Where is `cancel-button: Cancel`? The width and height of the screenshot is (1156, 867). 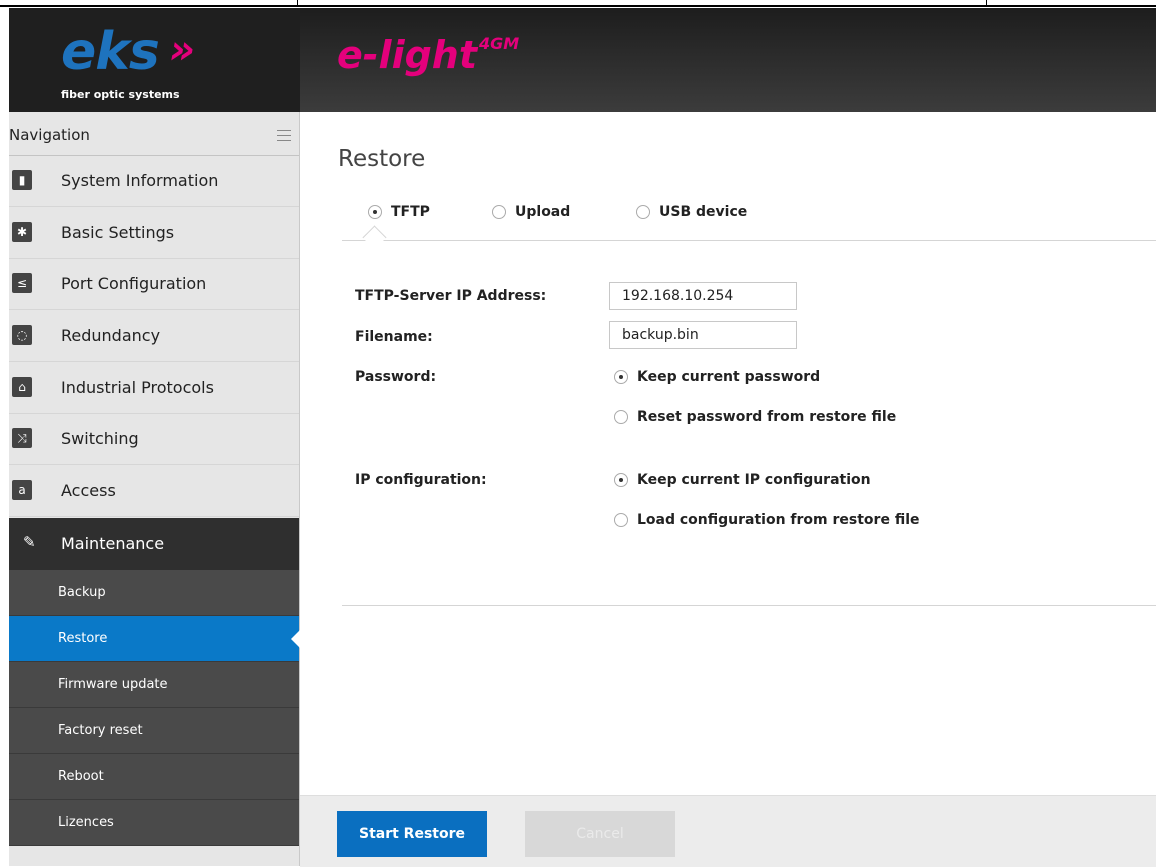 cancel-button: Cancel is located at coordinates (600, 834).